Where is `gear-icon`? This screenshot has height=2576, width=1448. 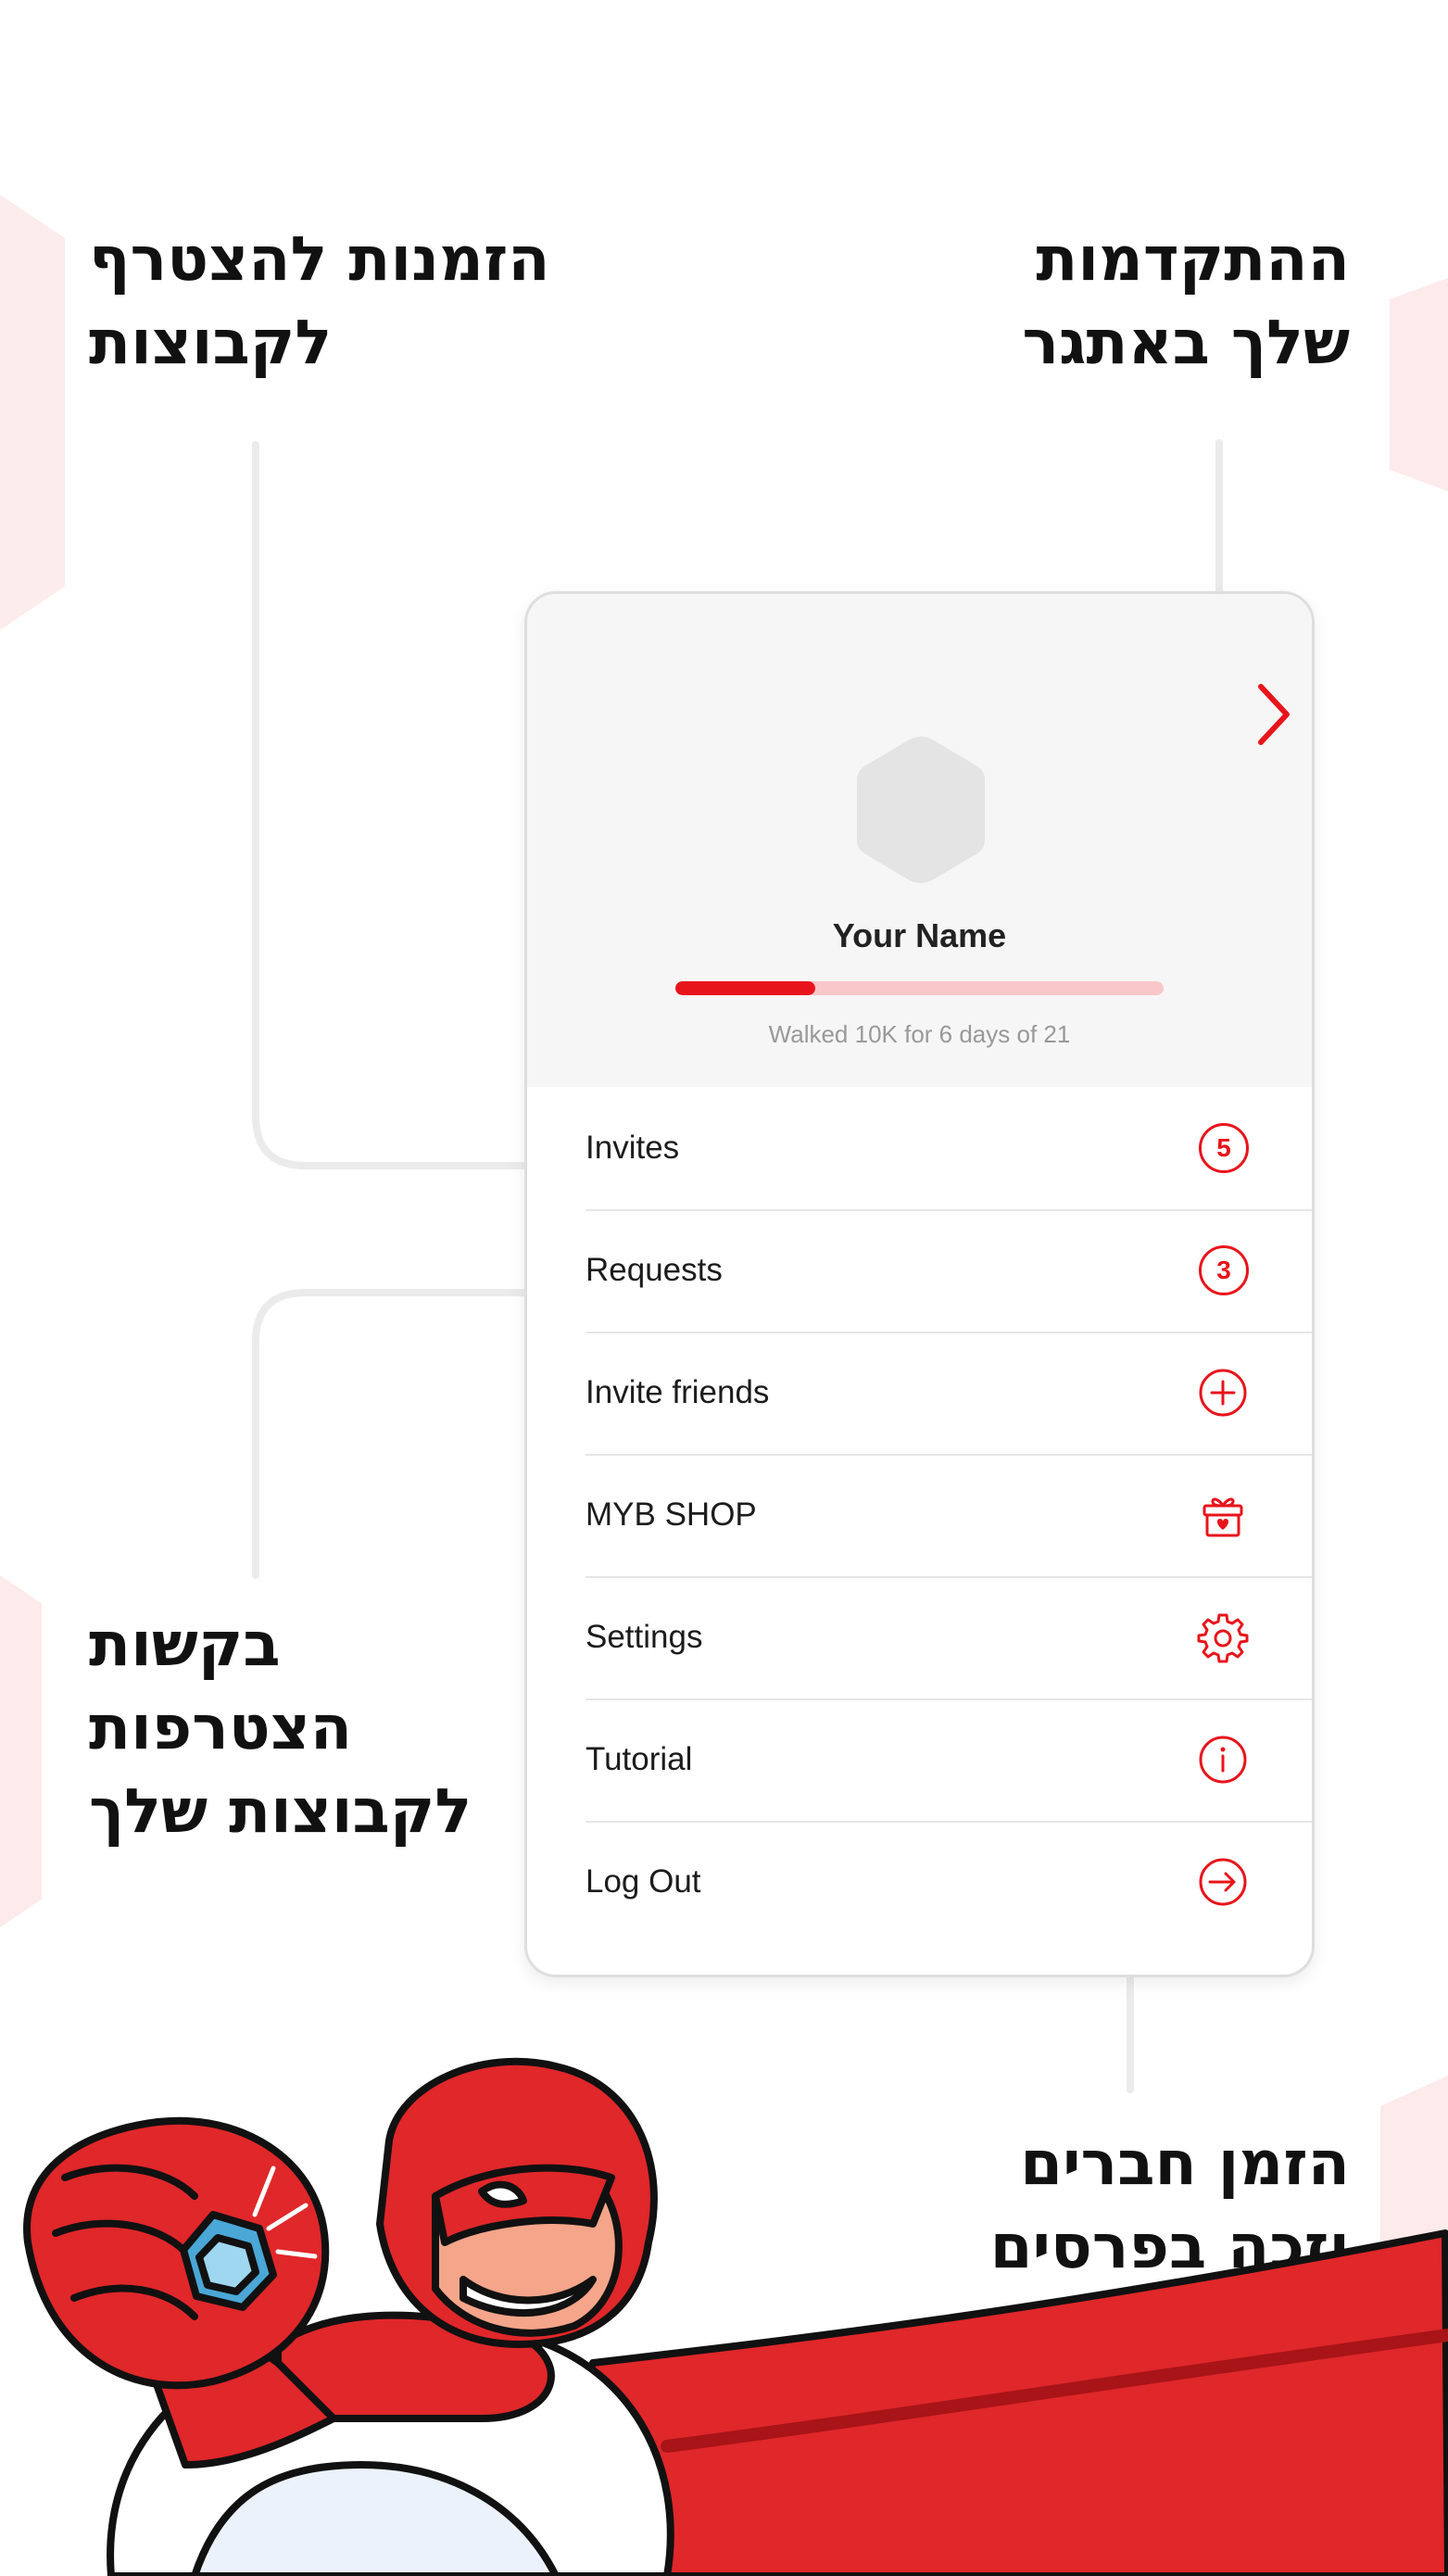 gear-icon is located at coordinates (1223, 1638).